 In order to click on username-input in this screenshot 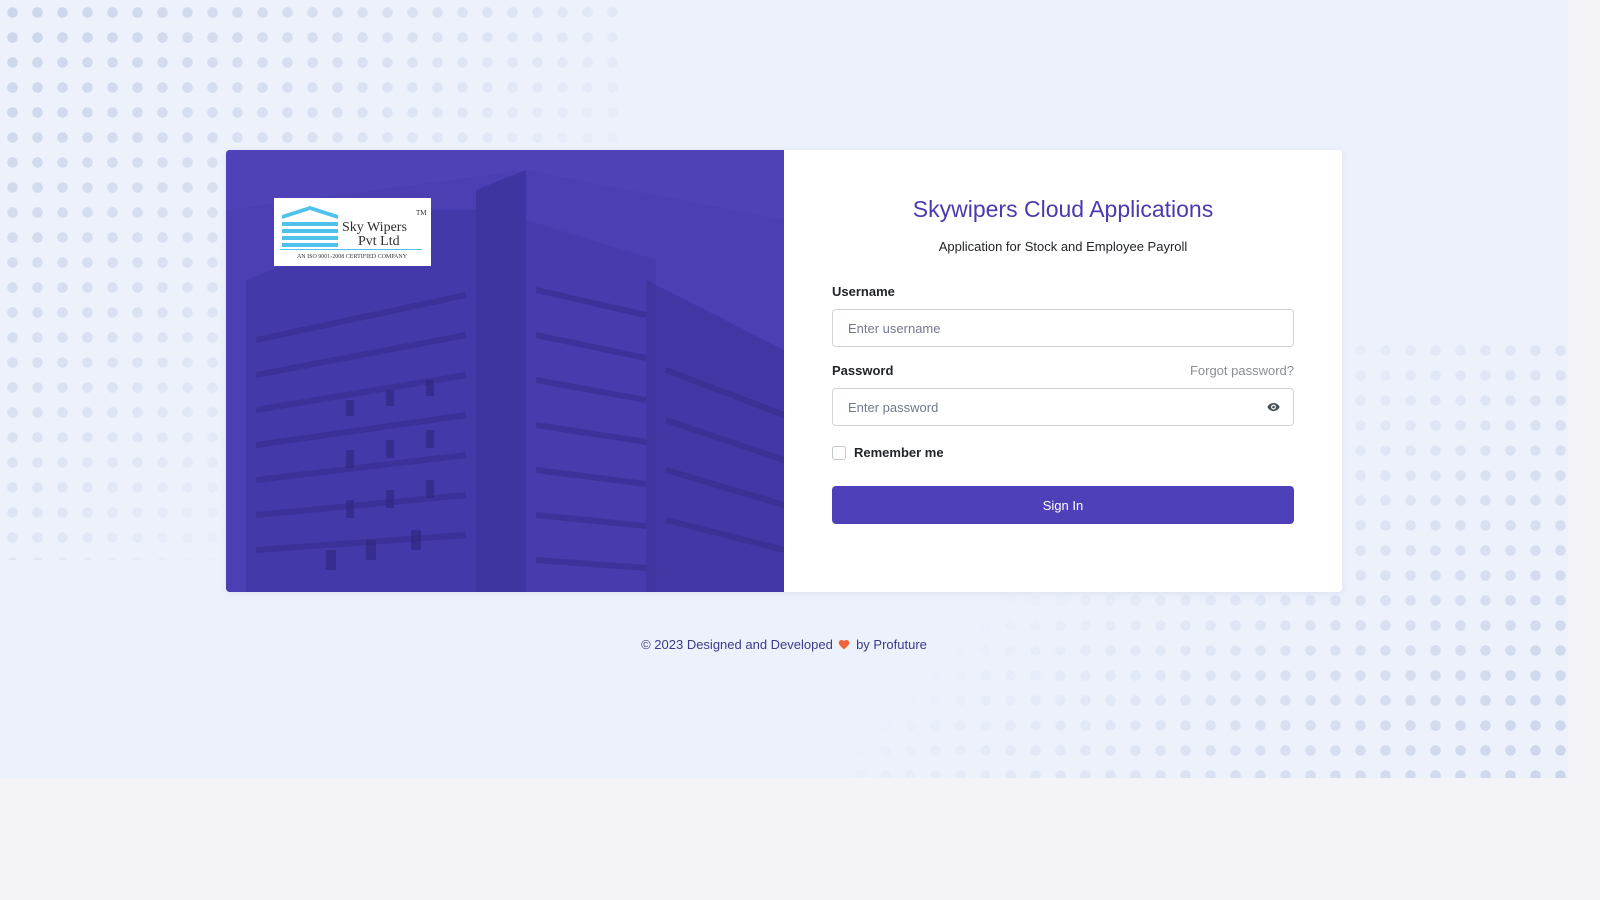, I will do `click(1063, 328)`.